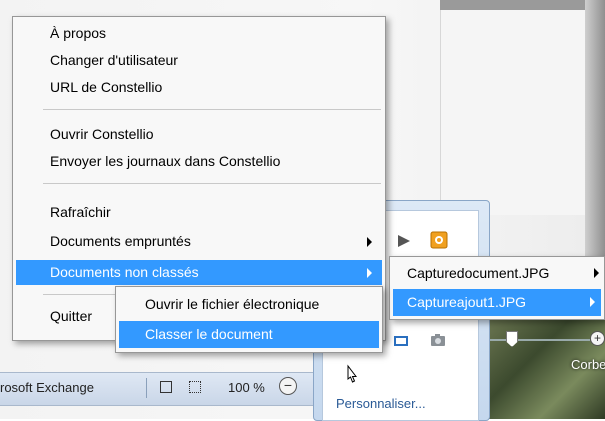 The image size is (605, 421). Describe the element at coordinates (232, 304) in the screenshot. I see `submenu-item-label: Ouvrir le fichier électronique` at that location.